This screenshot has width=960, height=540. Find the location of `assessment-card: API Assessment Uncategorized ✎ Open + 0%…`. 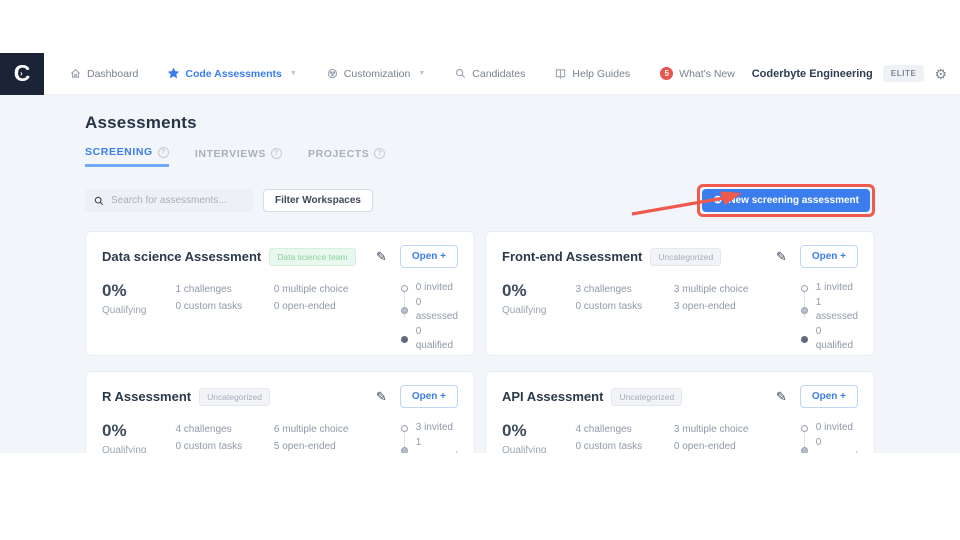

assessment-card: API Assessment Uncategorized ✎ Open + 0%… is located at coordinates (680, 412).